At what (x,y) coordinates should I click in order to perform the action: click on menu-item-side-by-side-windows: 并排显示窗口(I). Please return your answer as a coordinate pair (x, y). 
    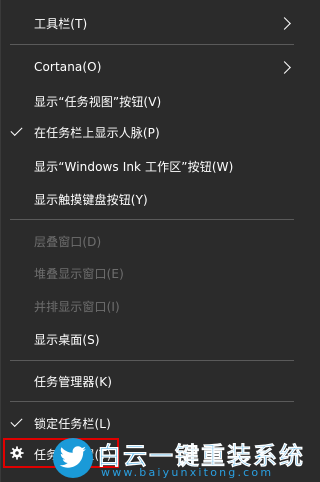
    Looking at the image, I should click on (152, 306).